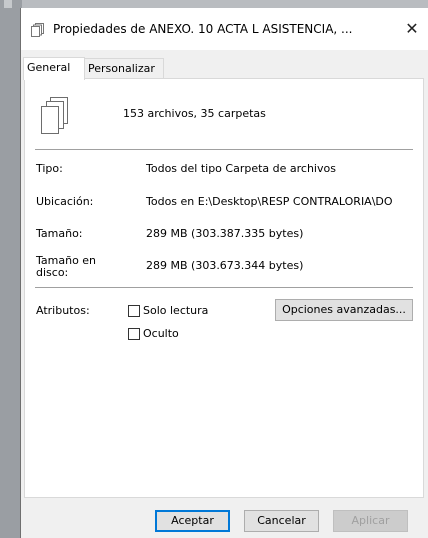 The width and height of the screenshot is (428, 538). What do you see at coordinates (225, 233) in the screenshot?
I see `size-value: 289 MB (303.387.335 bytes)` at bounding box center [225, 233].